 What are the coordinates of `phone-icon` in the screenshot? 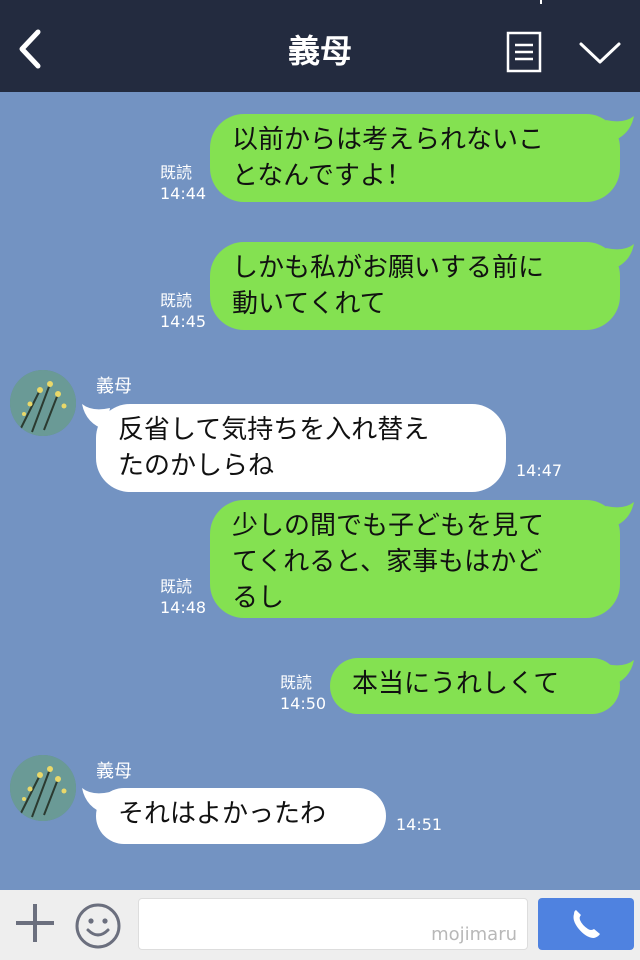 It's located at (586, 924).